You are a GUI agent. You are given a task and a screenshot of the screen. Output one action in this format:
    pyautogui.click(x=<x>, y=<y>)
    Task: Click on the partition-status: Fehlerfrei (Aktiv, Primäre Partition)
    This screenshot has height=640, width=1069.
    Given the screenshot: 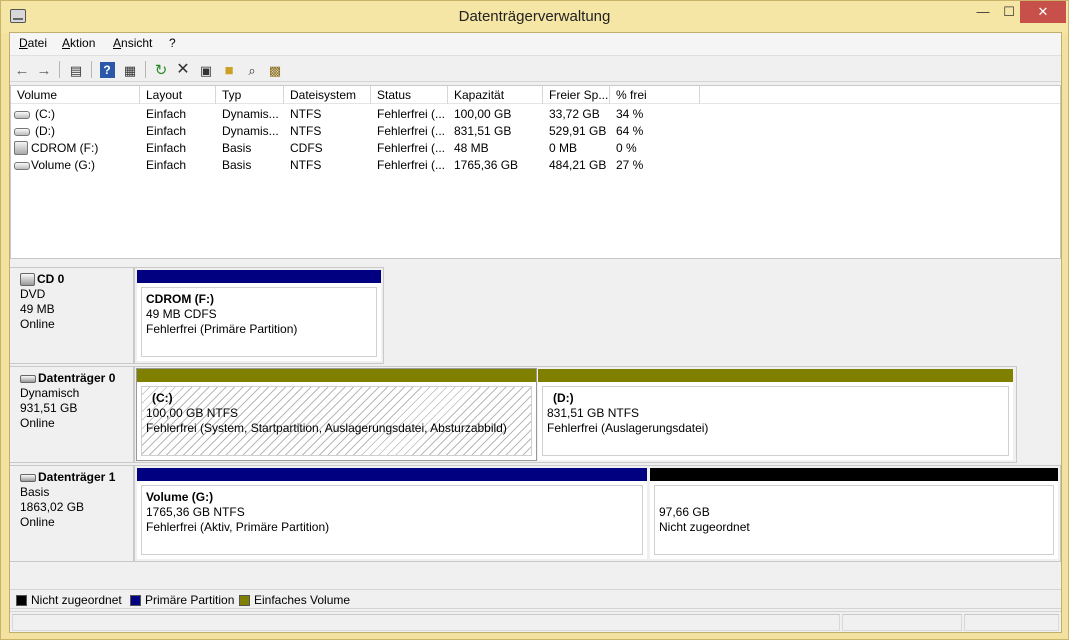 What is the action you would take?
    pyautogui.click(x=238, y=527)
    